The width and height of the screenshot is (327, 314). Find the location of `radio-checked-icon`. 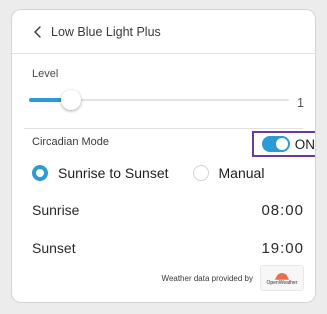

radio-checked-icon is located at coordinates (40, 173).